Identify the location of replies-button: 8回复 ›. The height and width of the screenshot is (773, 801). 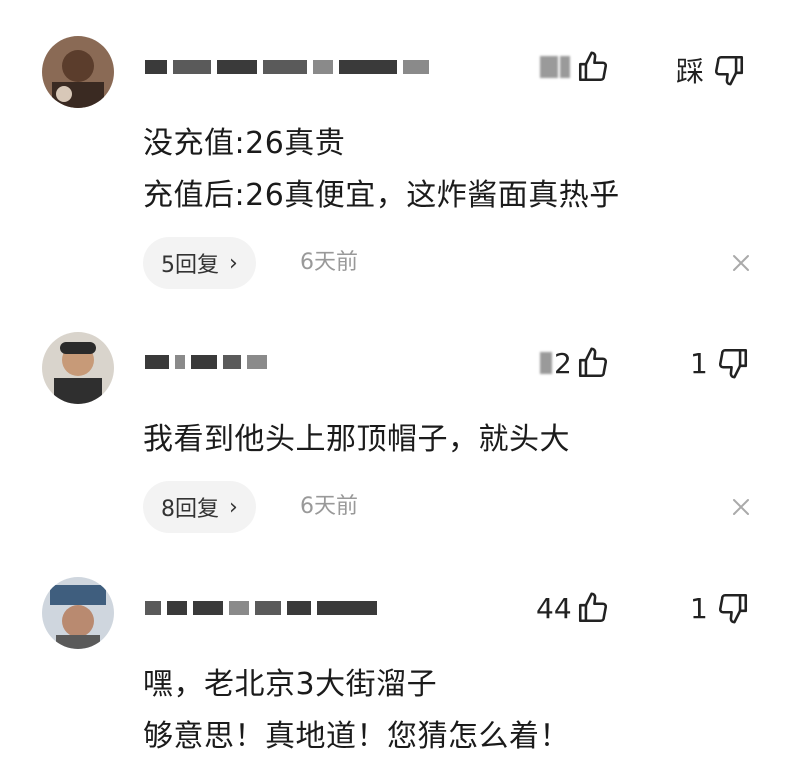
(199, 507).